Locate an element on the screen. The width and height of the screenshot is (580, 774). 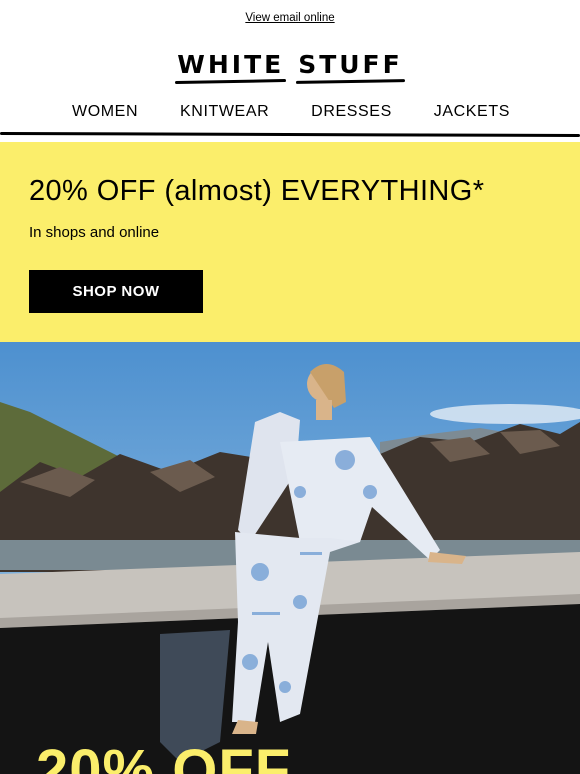
nav-item-dresses: DRESSES is located at coordinates (351, 112).